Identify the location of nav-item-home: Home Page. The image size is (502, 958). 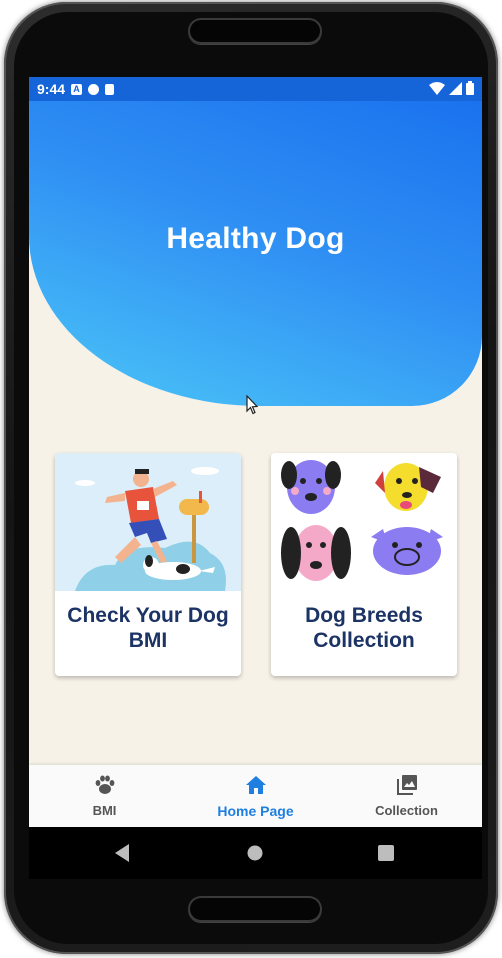
(255, 796).